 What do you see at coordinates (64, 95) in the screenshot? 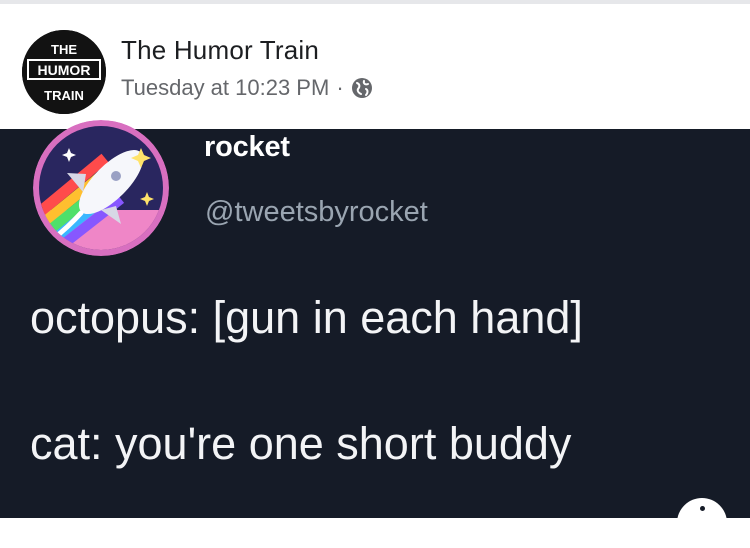
I see `svg-text: TRAIN` at bounding box center [64, 95].